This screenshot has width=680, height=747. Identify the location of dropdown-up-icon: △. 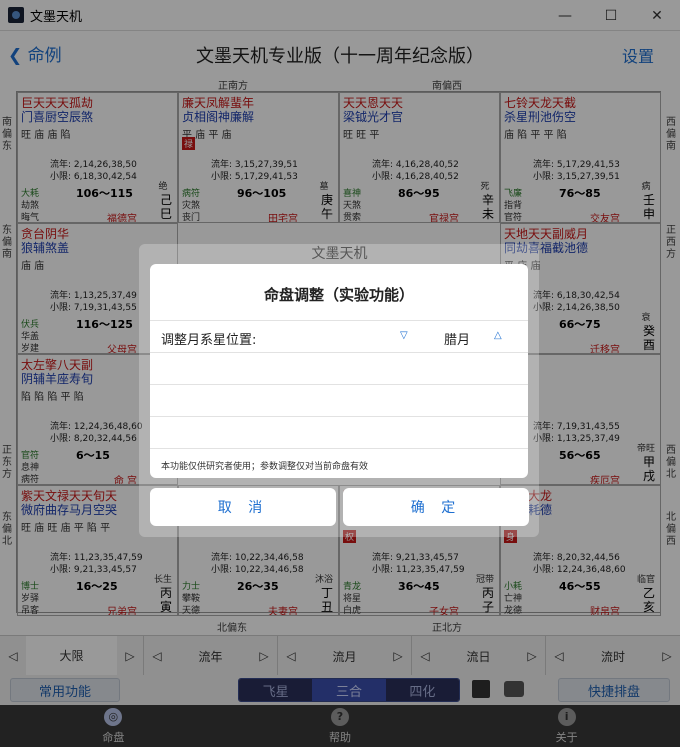
(498, 335).